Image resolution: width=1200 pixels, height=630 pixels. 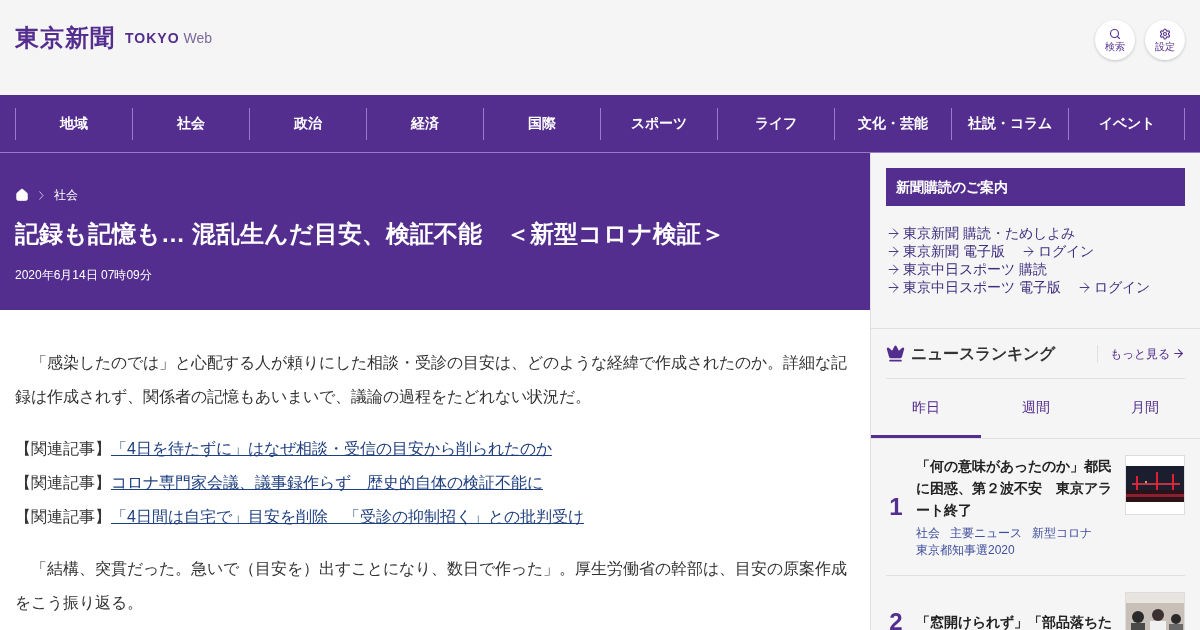 What do you see at coordinates (431, 380) in the screenshot?
I see `article-paragraph: 「感染したのでは」と心配する人が頼りにした相談・受診の目安は、どのような経緯で作成されたのか。詳細な記録は作成されず、関係者の記憶もあいまいで、議論の過程をたどれない状況だ。` at bounding box center [431, 380].